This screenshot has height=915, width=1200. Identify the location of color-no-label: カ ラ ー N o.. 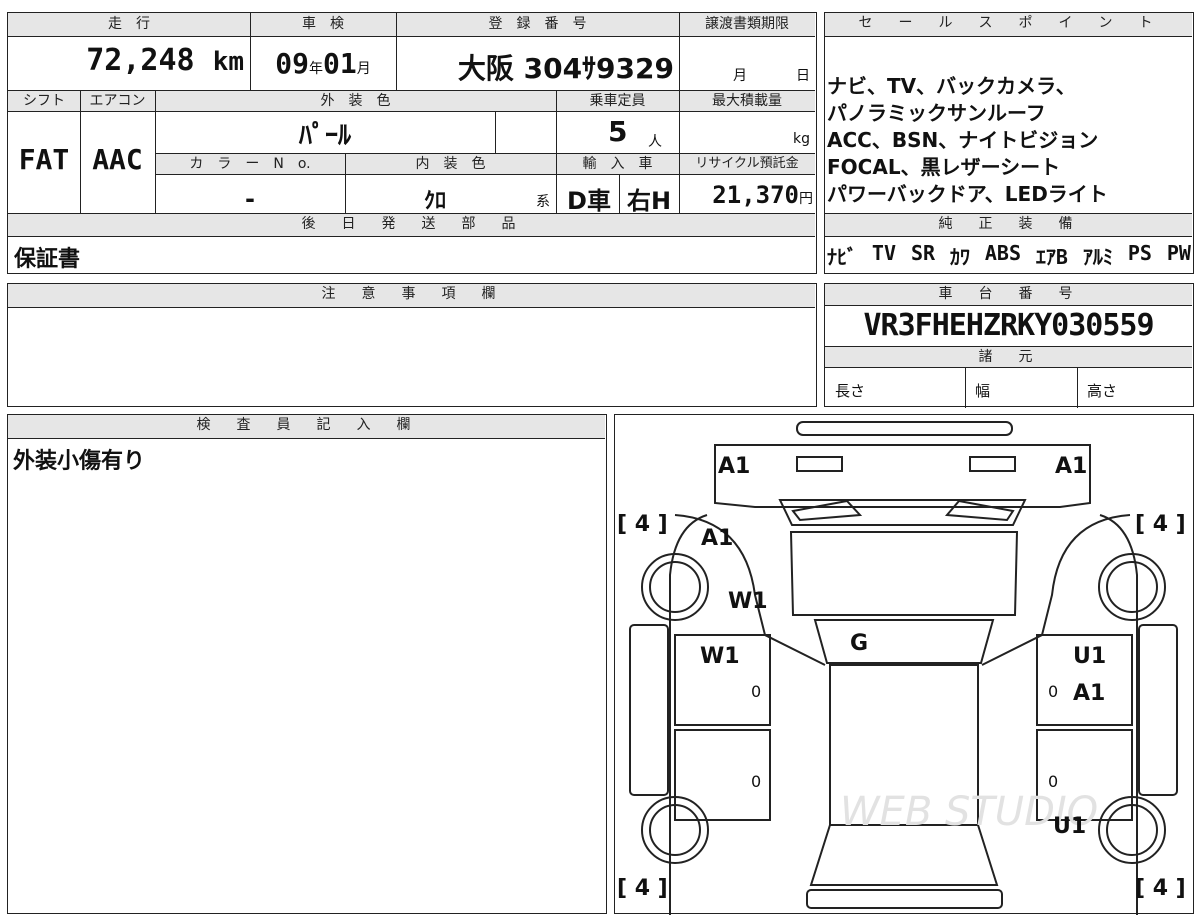
(250, 164).